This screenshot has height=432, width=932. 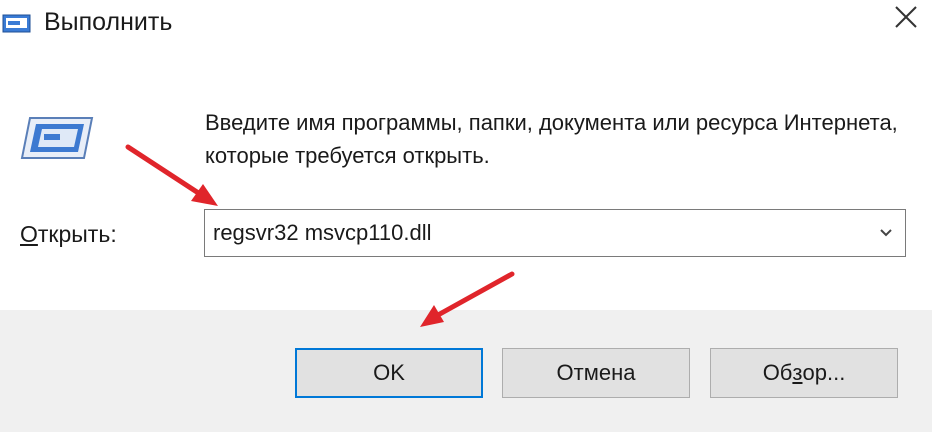 I want to click on run-dialog-icon, so click(x=57, y=138).